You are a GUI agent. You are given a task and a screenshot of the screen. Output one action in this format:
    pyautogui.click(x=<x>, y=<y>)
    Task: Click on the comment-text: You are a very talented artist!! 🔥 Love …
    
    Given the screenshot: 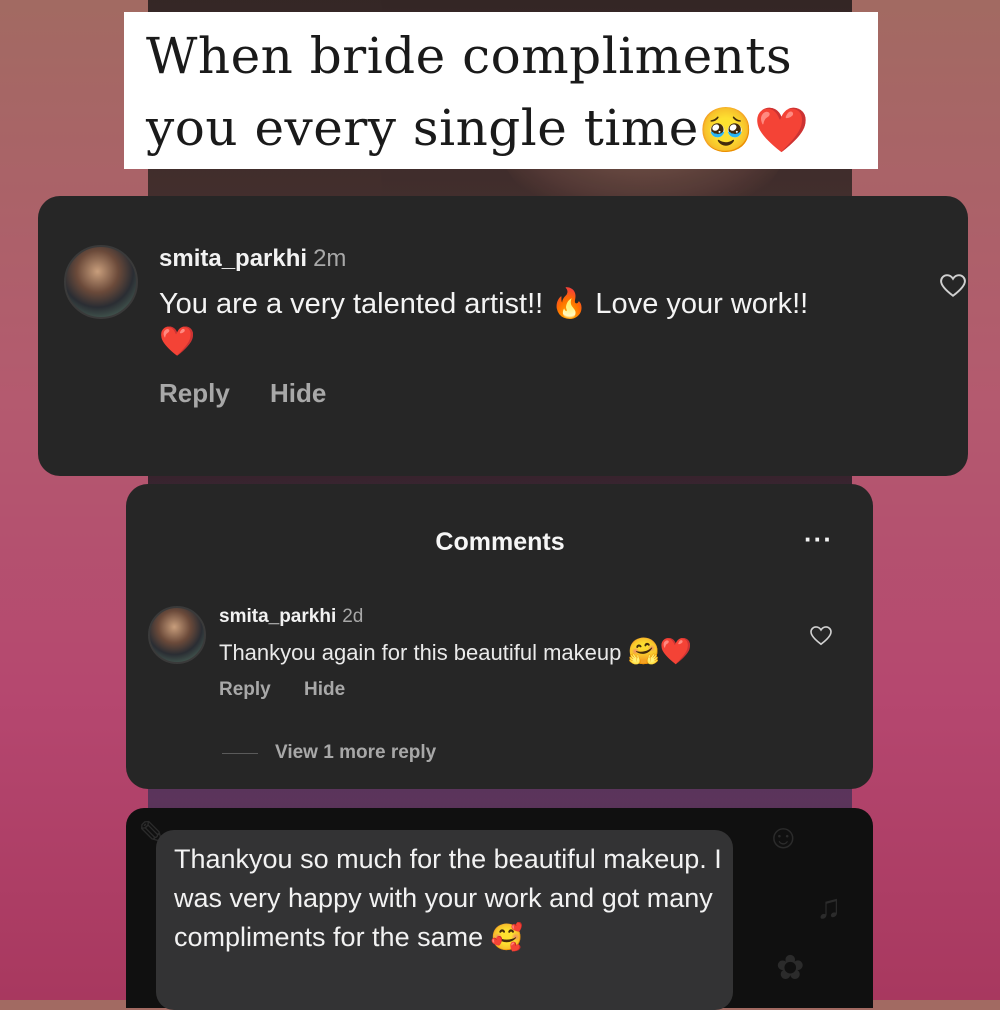 What is the action you would take?
    pyautogui.click(x=489, y=323)
    